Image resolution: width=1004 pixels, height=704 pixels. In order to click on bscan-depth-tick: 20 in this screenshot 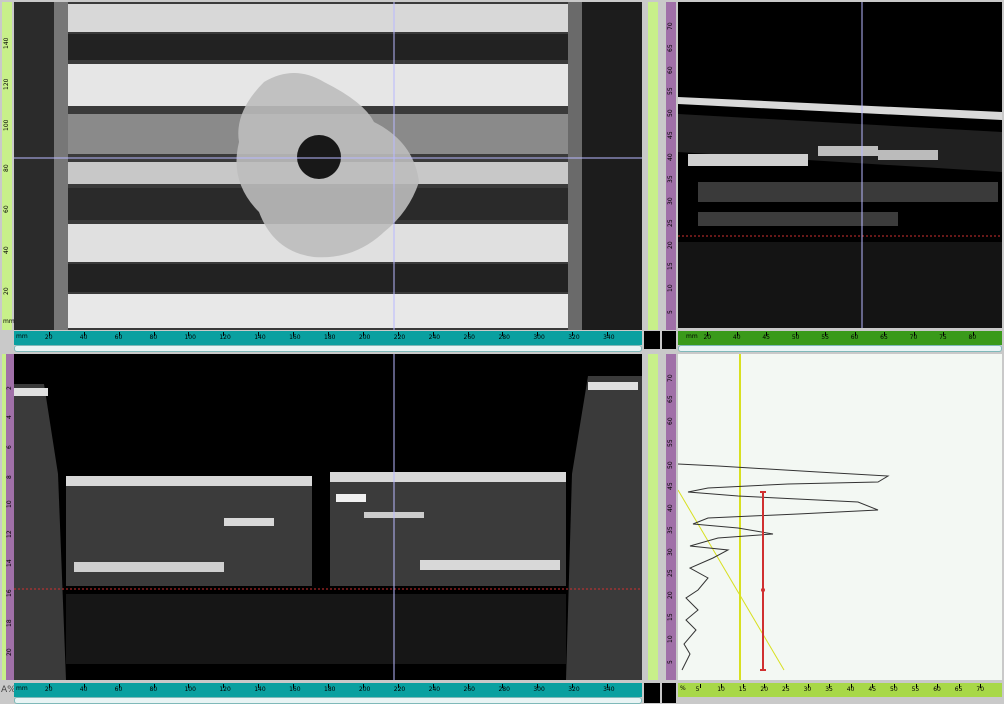, I will do `click(670, 244)`.